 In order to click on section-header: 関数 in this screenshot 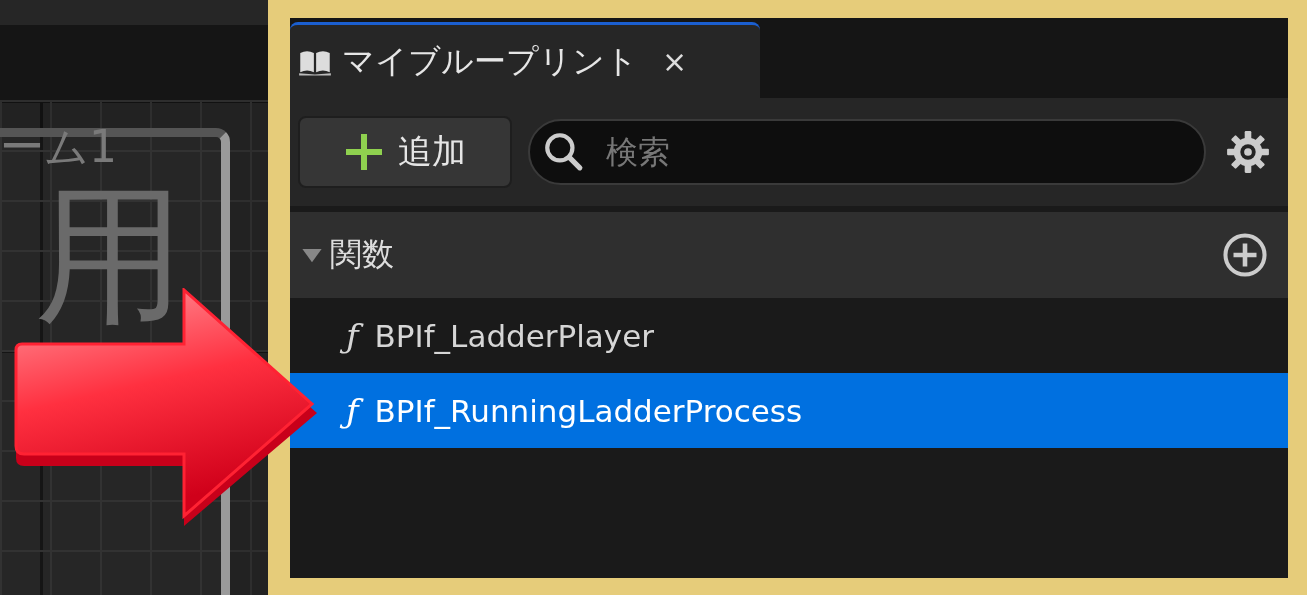, I will do `click(789, 255)`.